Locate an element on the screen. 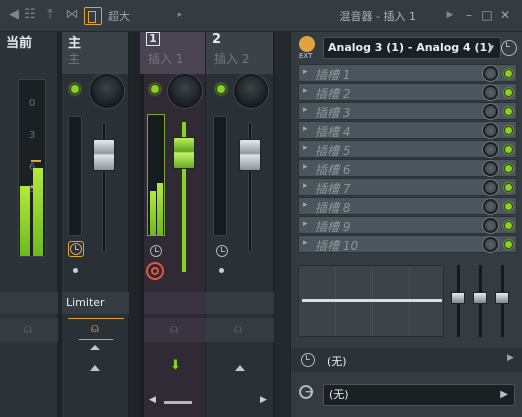 This screenshot has height=417, width=522. effect-slot: ▸ 插槽 6 is located at coordinates (407, 168).